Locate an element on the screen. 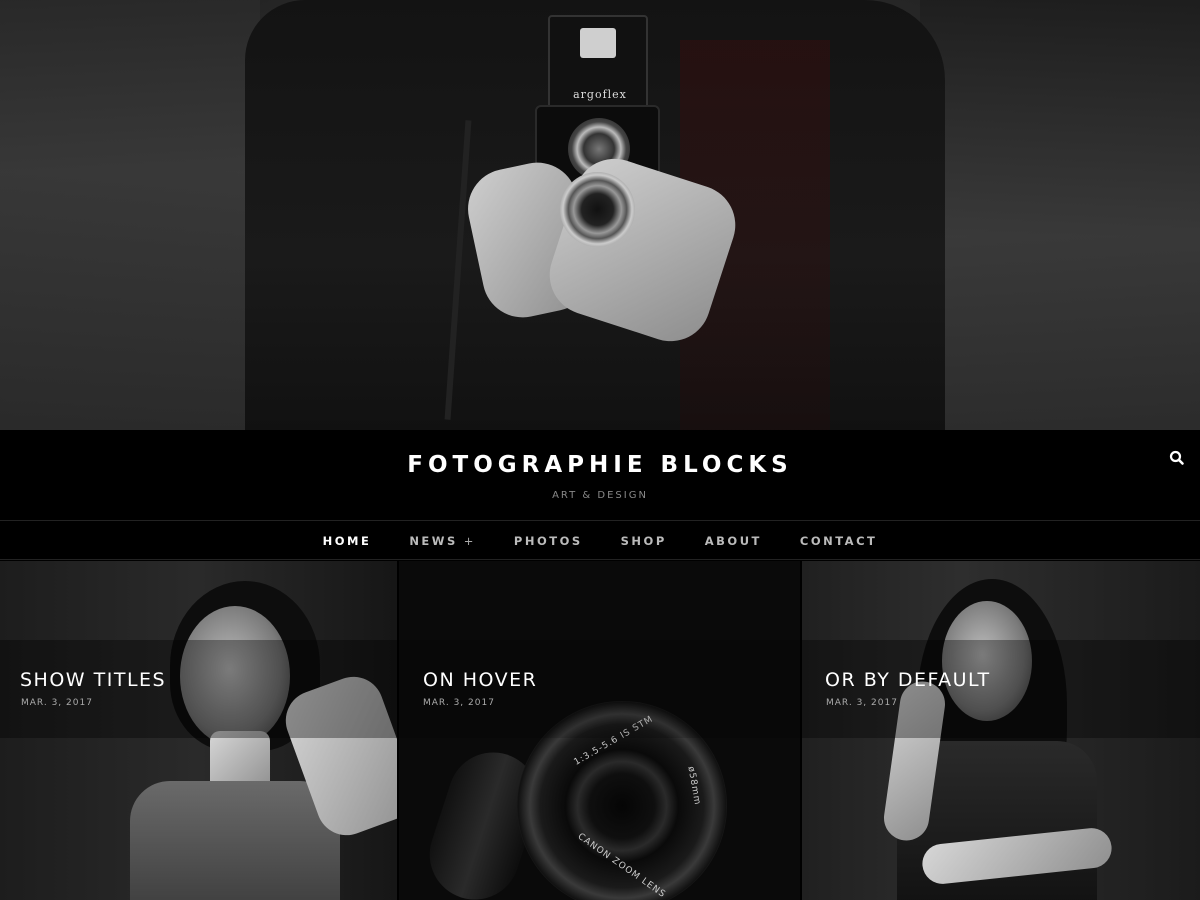 This screenshot has width=1200, height=900. post-title: SHOW TITLES is located at coordinates (93, 680).